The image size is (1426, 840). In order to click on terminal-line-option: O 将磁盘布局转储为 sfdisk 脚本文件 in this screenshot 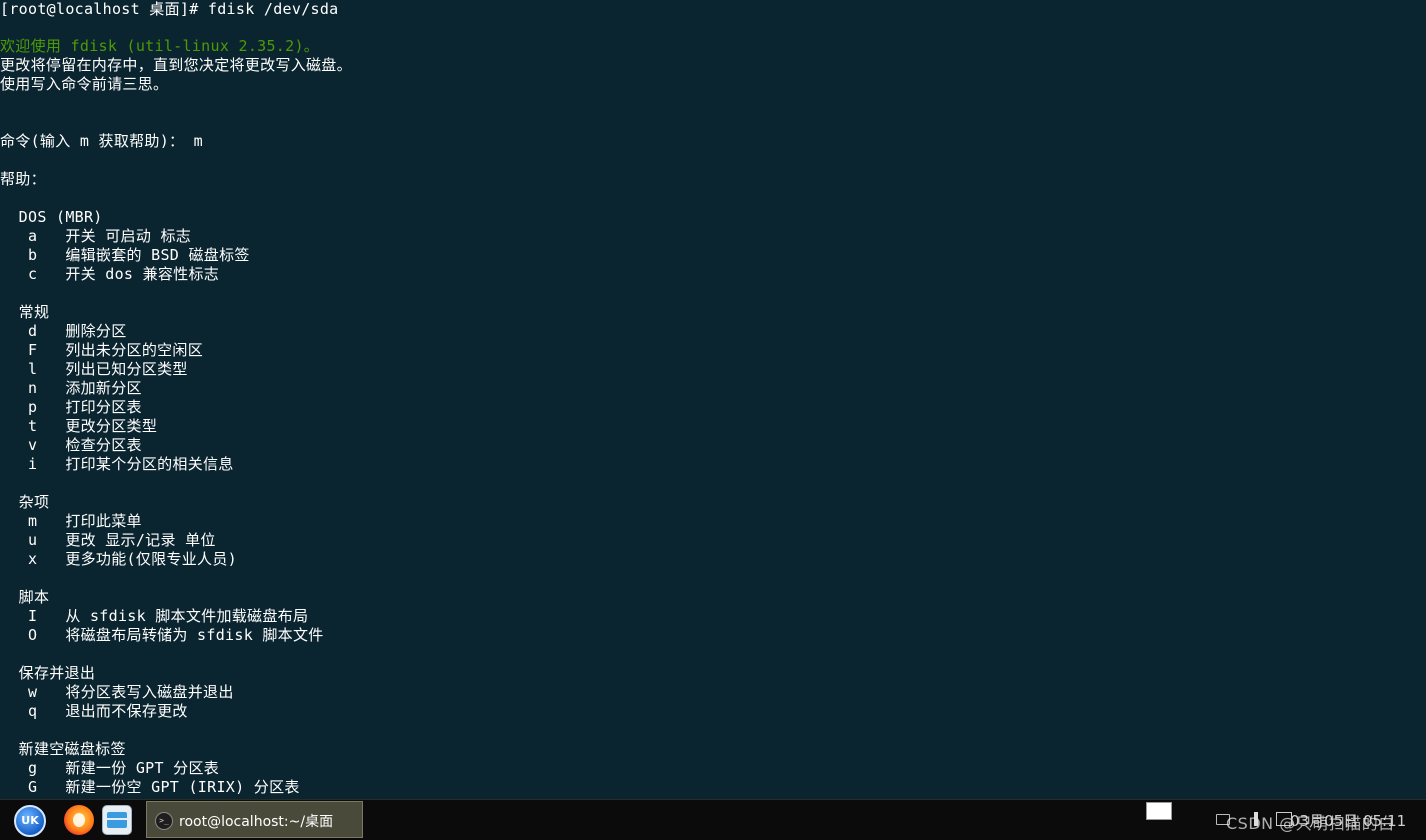, I will do `click(162, 635)`.